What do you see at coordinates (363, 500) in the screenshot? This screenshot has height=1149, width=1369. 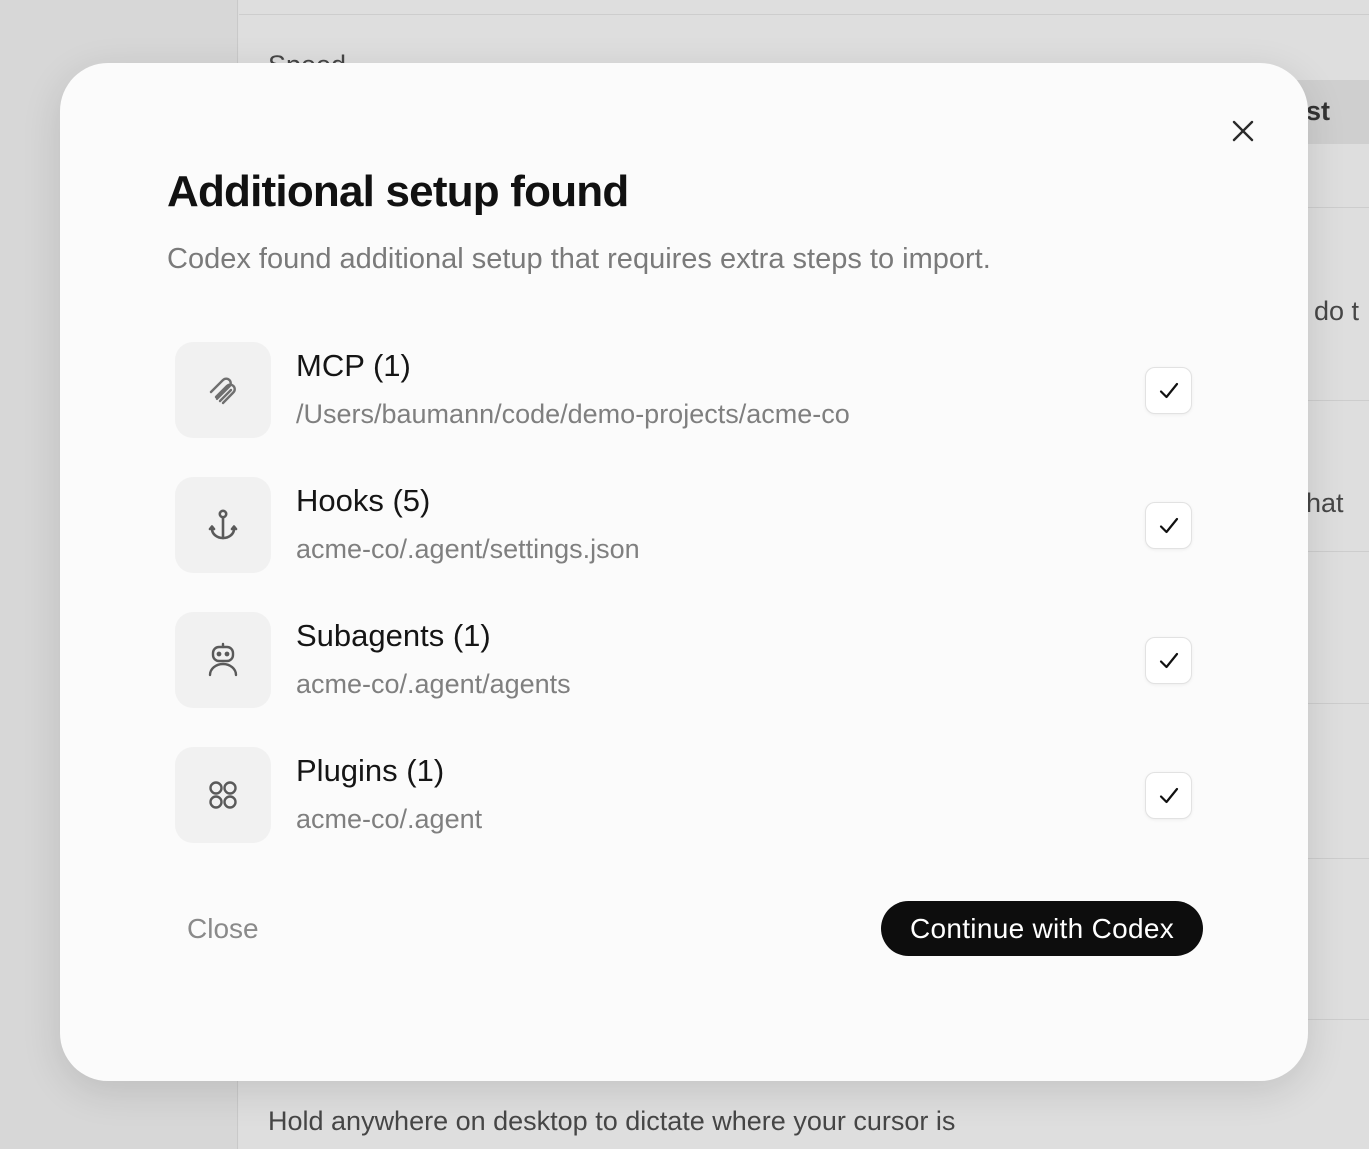 I see `item-title: Hooks (5)` at bounding box center [363, 500].